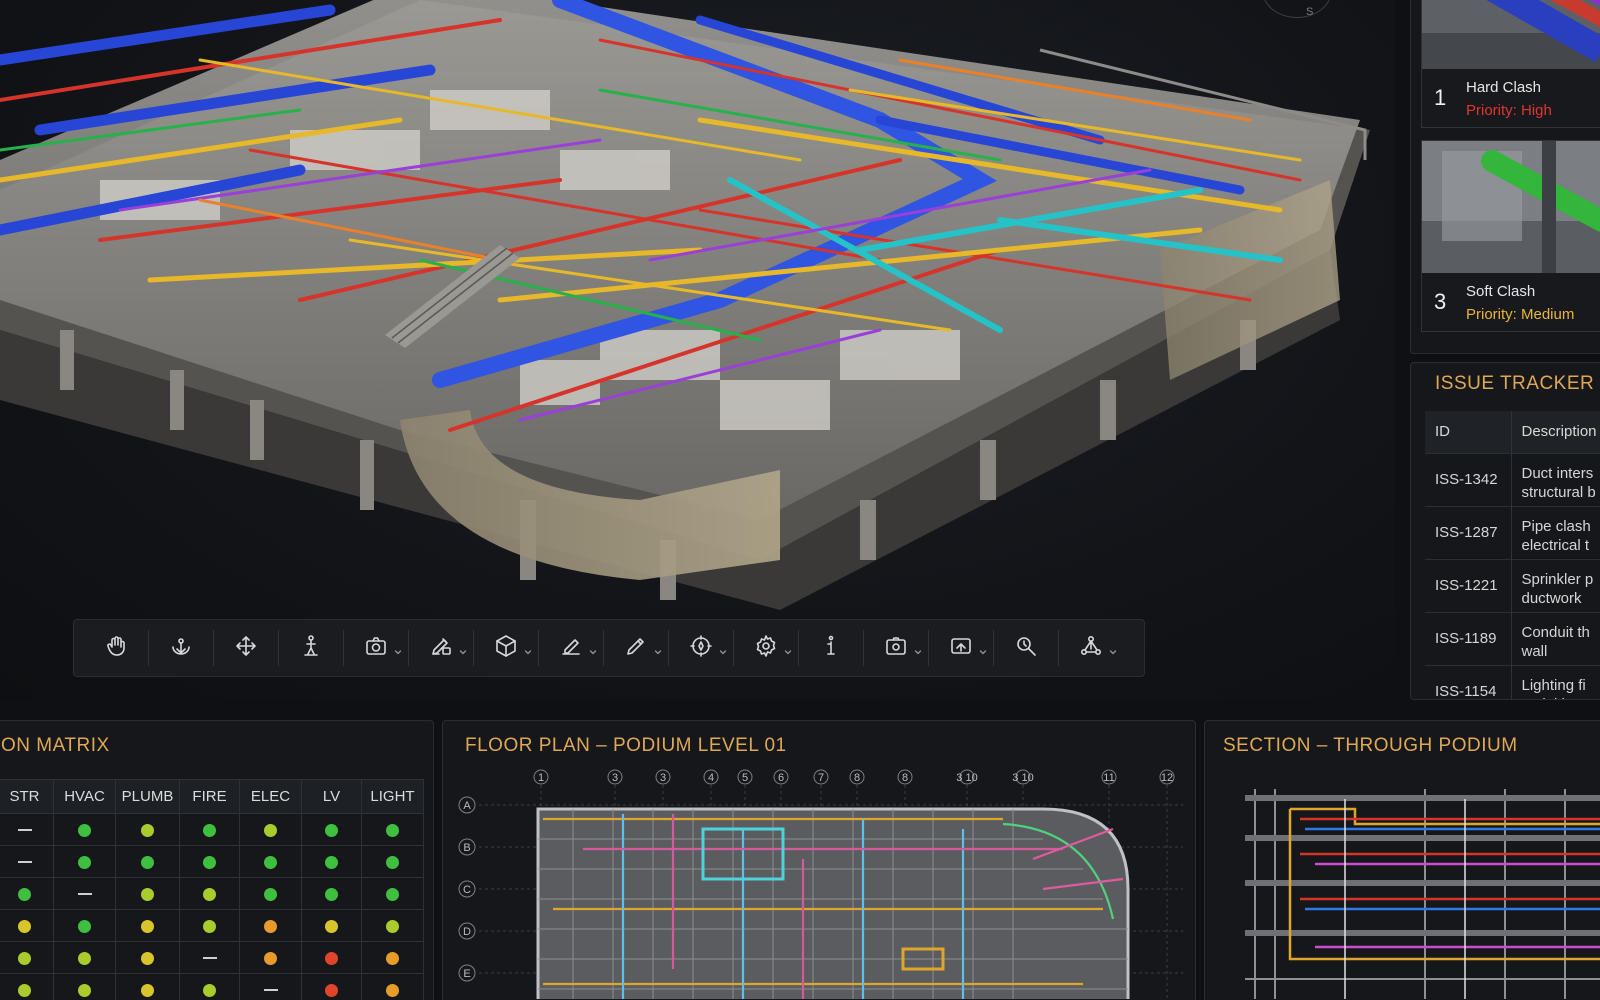 Image resolution: width=1600 pixels, height=1000 pixels. I want to click on model-tool-button, so click(506, 648).